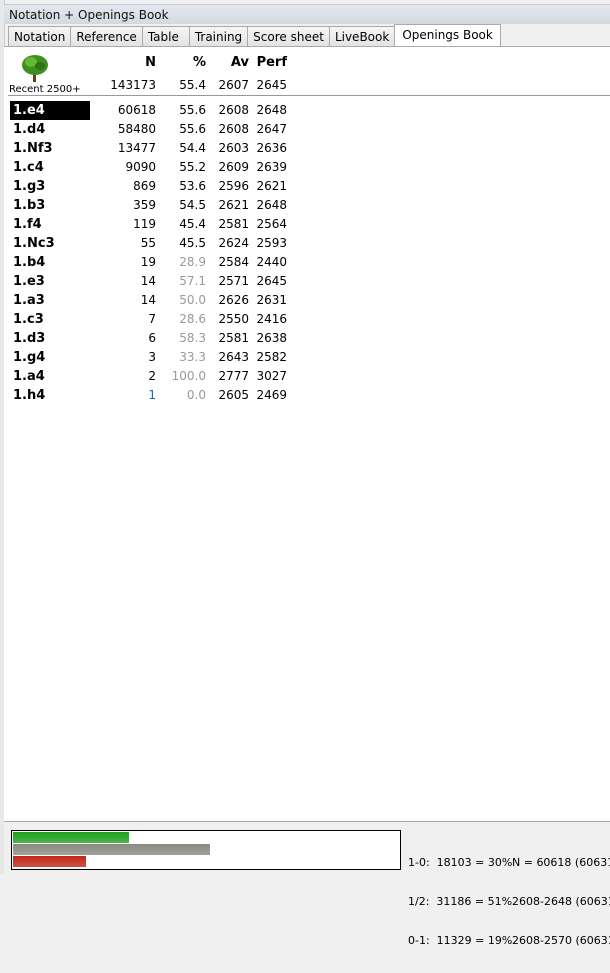 The height and width of the screenshot is (973, 610). Describe the element at coordinates (271, 395) in the screenshot. I see `move-performance: 2469` at that location.